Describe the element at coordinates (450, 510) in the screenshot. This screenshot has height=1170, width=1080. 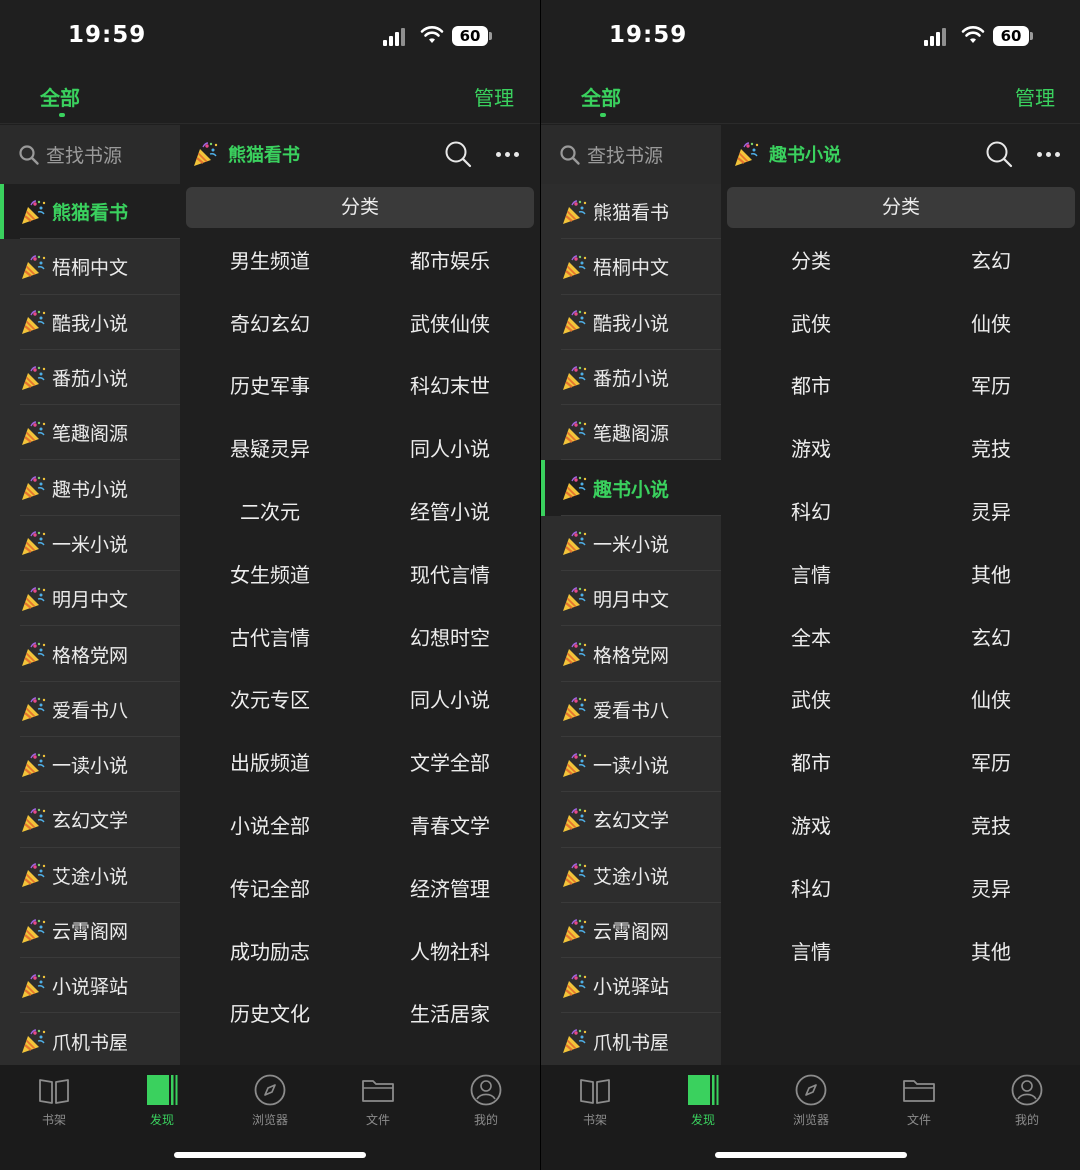
I see `category-item: 经管小说` at that location.